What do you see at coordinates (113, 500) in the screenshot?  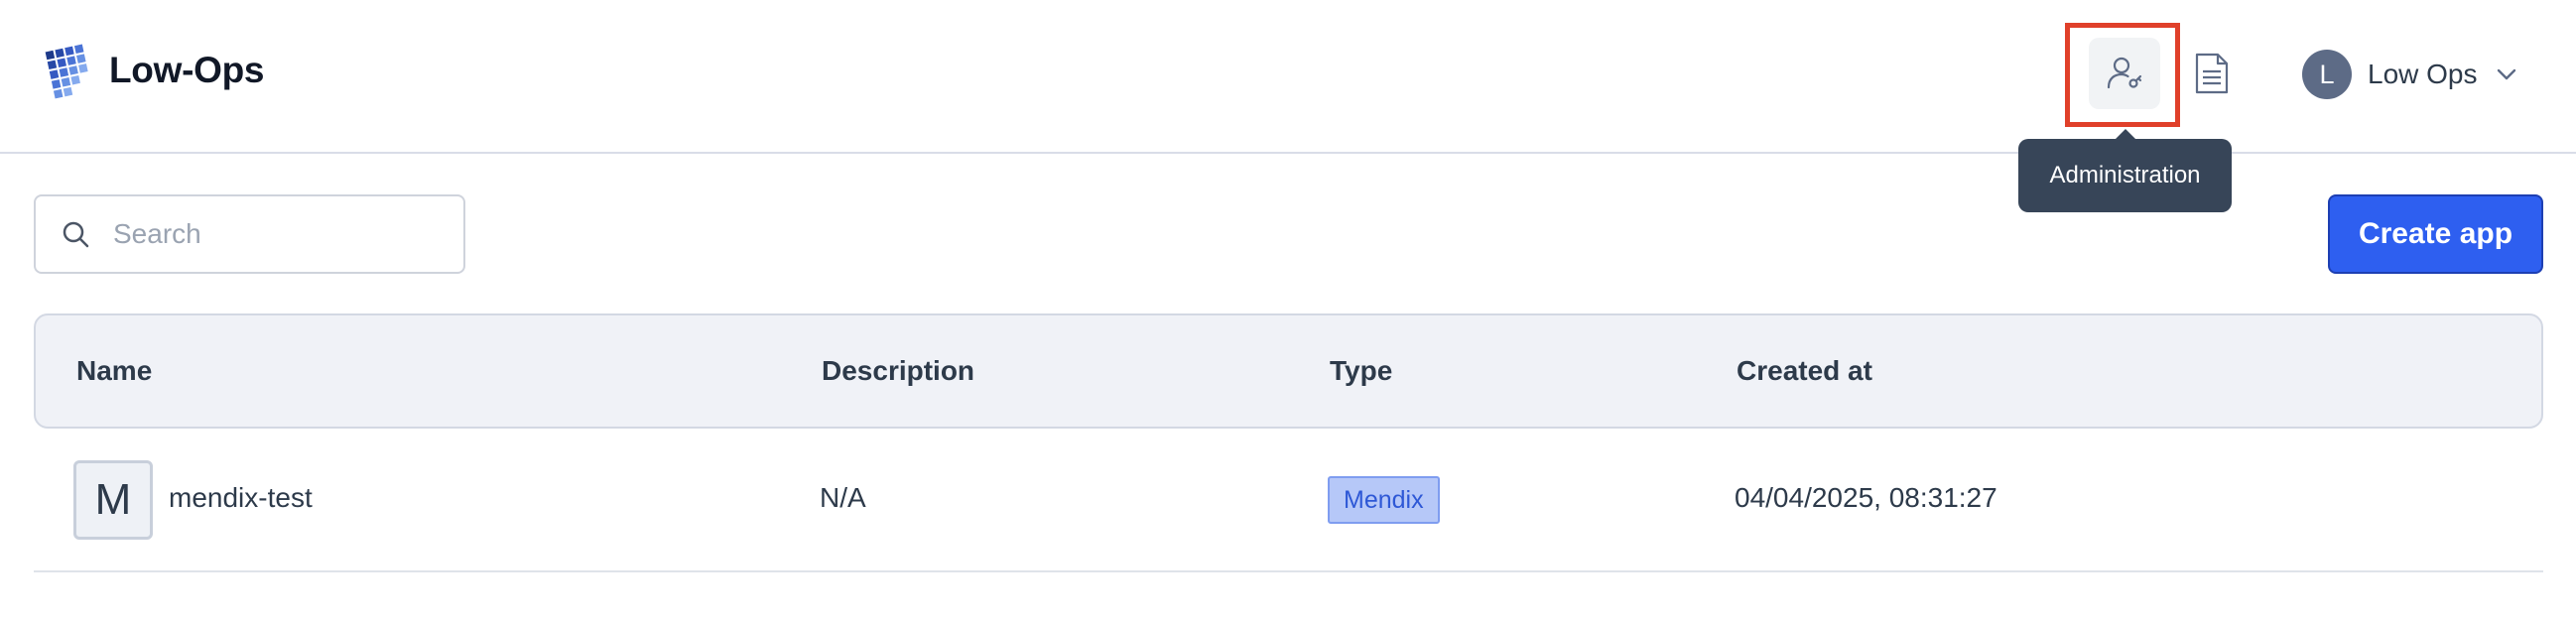 I see `app-avatar: M` at bounding box center [113, 500].